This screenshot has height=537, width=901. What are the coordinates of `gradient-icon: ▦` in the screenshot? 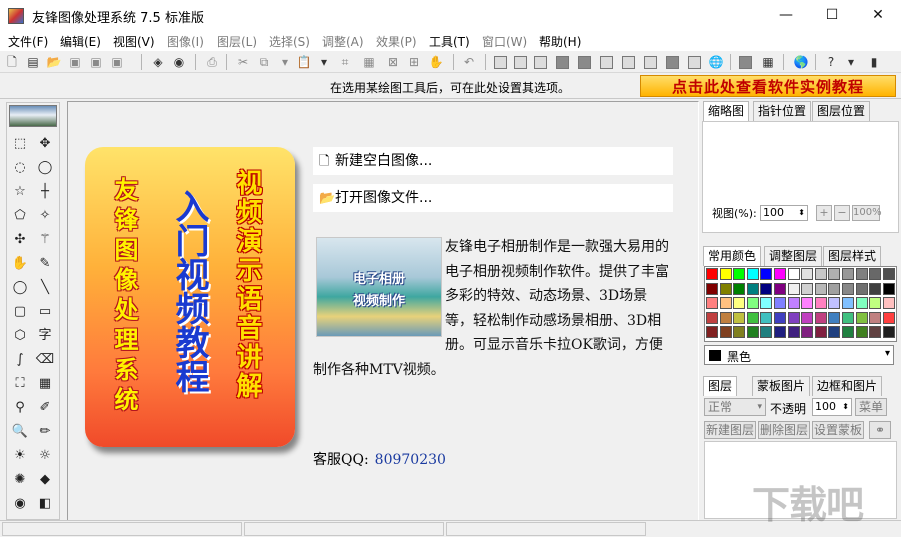 It's located at (45, 384).